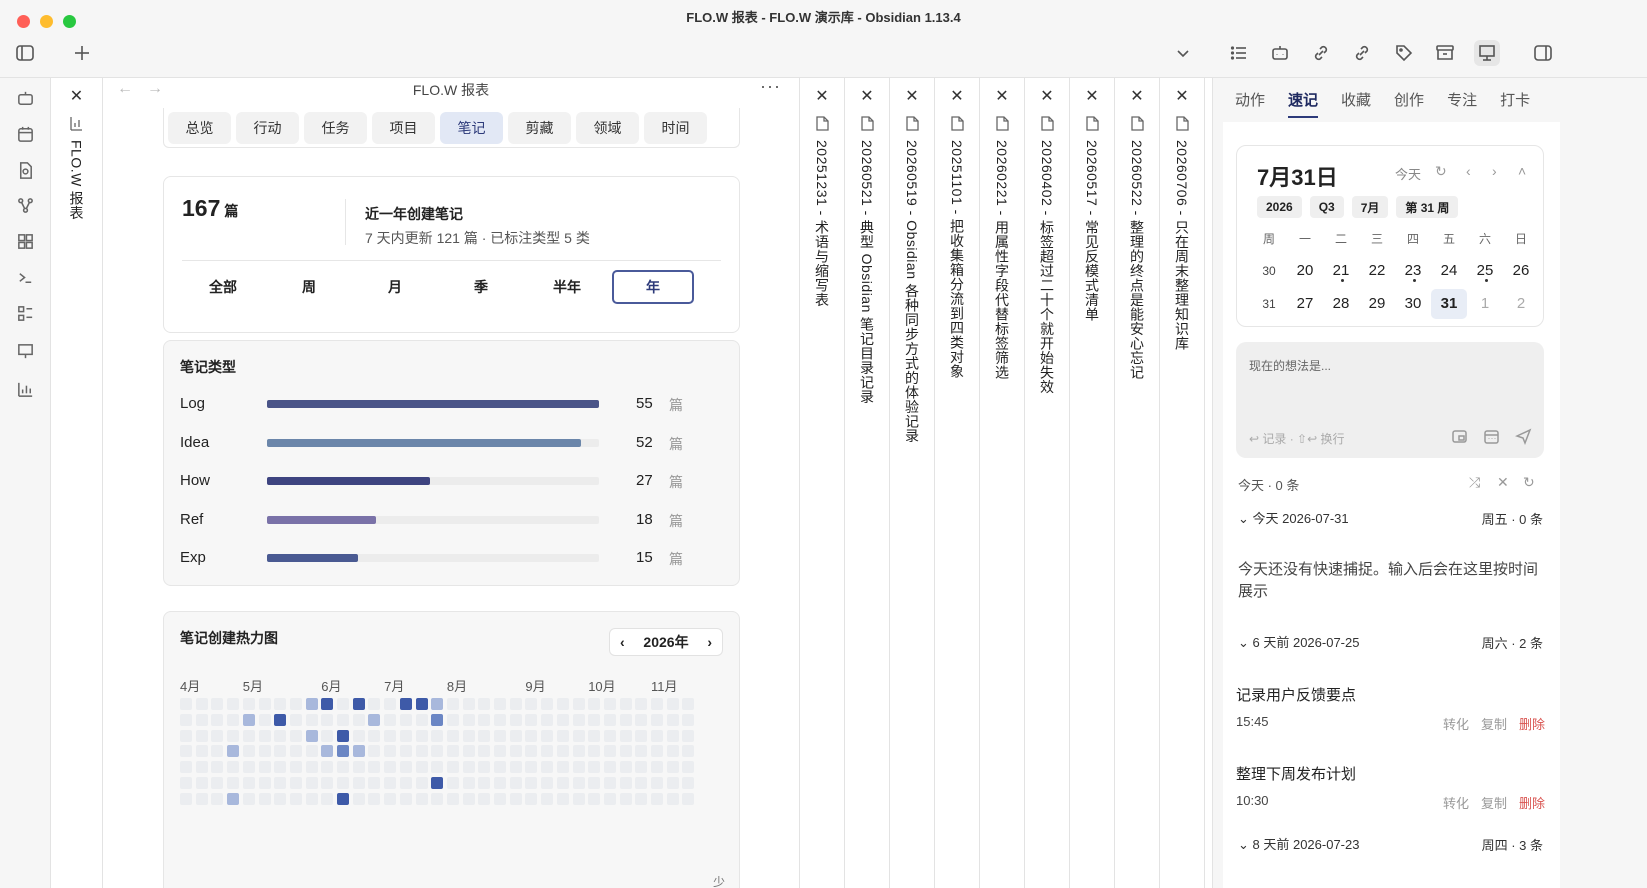 The height and width of the screenshot is (888, 1647). What do you see at coordinates (1390, 400) in the screenshot?
I see `memo-input: 现在的想法是... ↩ 记录 · ⇧↩ 换行` at bounding box center [1390, 400].